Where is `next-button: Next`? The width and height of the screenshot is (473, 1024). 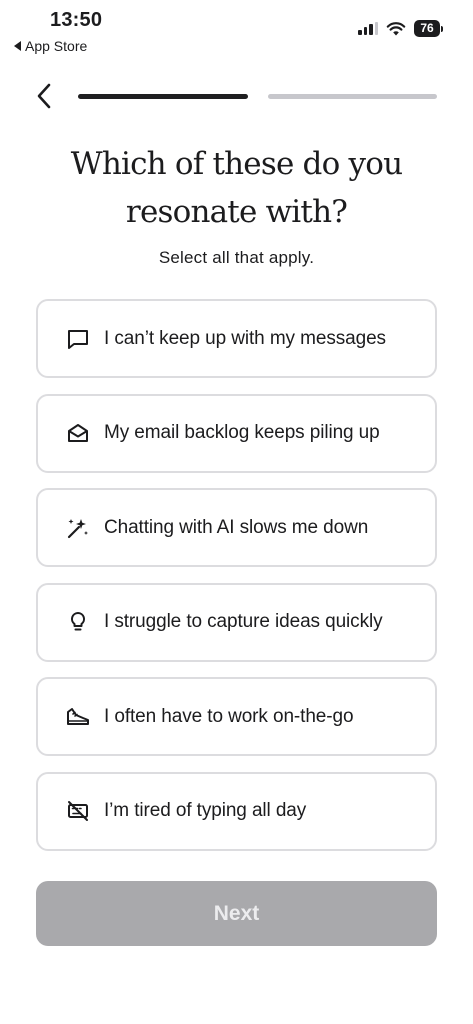
next-button: Next is located at coordinates (236, 913).